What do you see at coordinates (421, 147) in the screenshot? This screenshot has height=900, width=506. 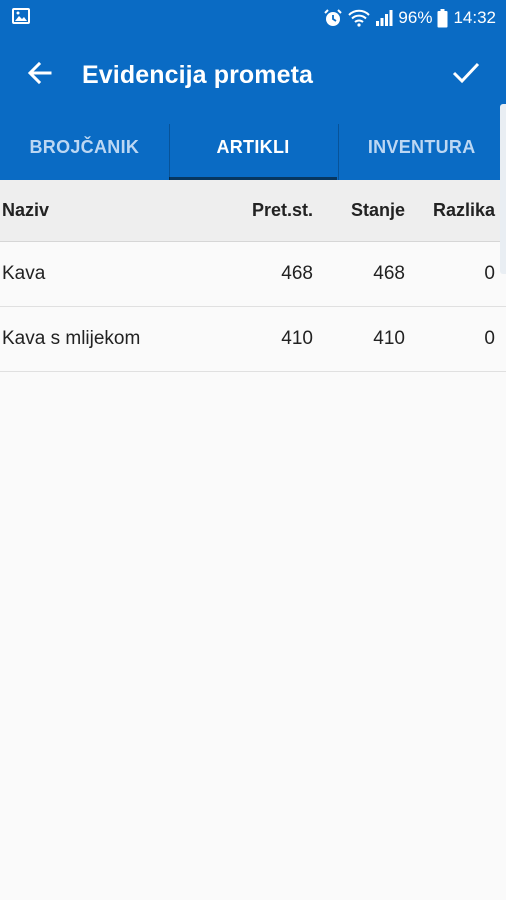 I see `tab-inventura: INVENTURA` at bounding box center [421, 147].